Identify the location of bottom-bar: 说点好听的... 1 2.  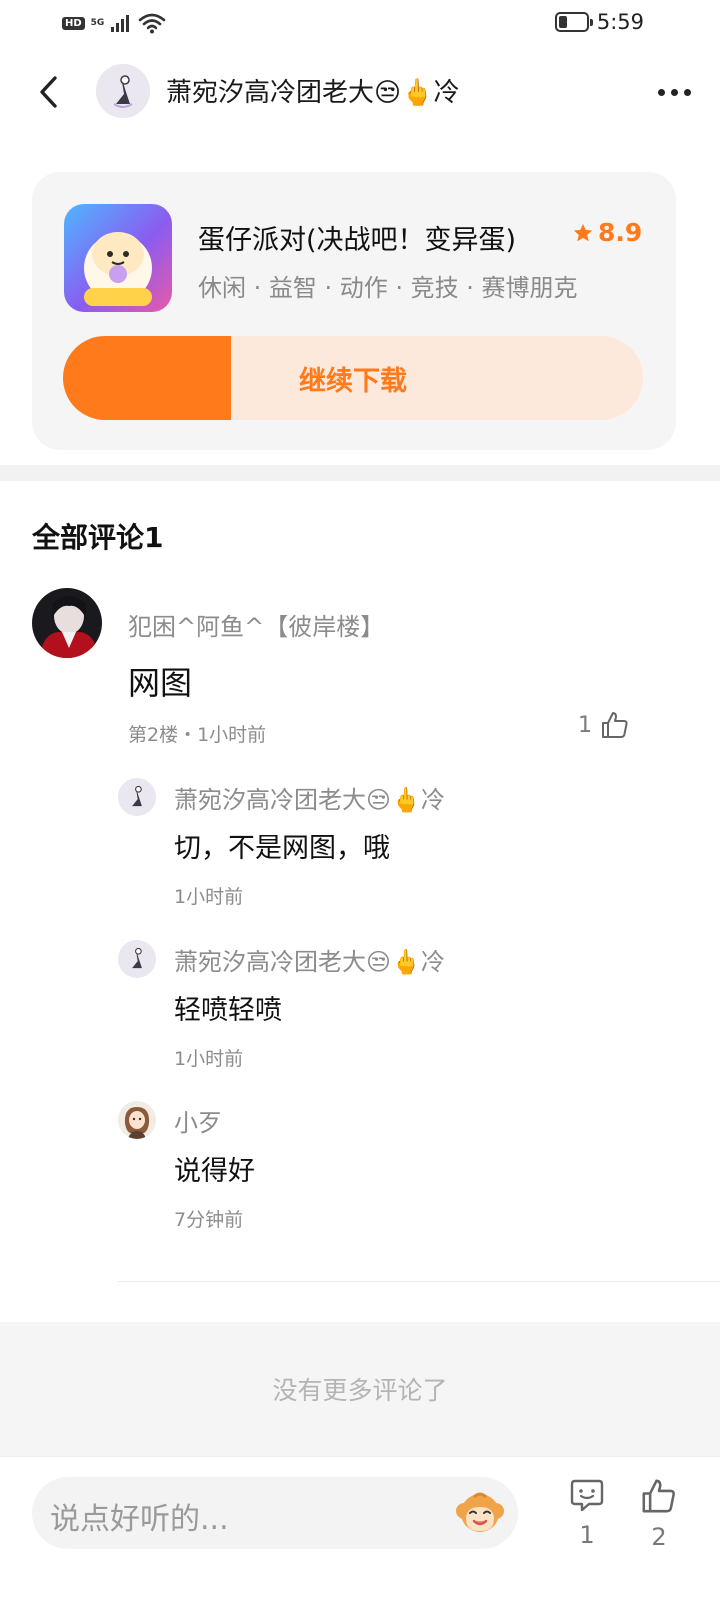
(360, 1528).